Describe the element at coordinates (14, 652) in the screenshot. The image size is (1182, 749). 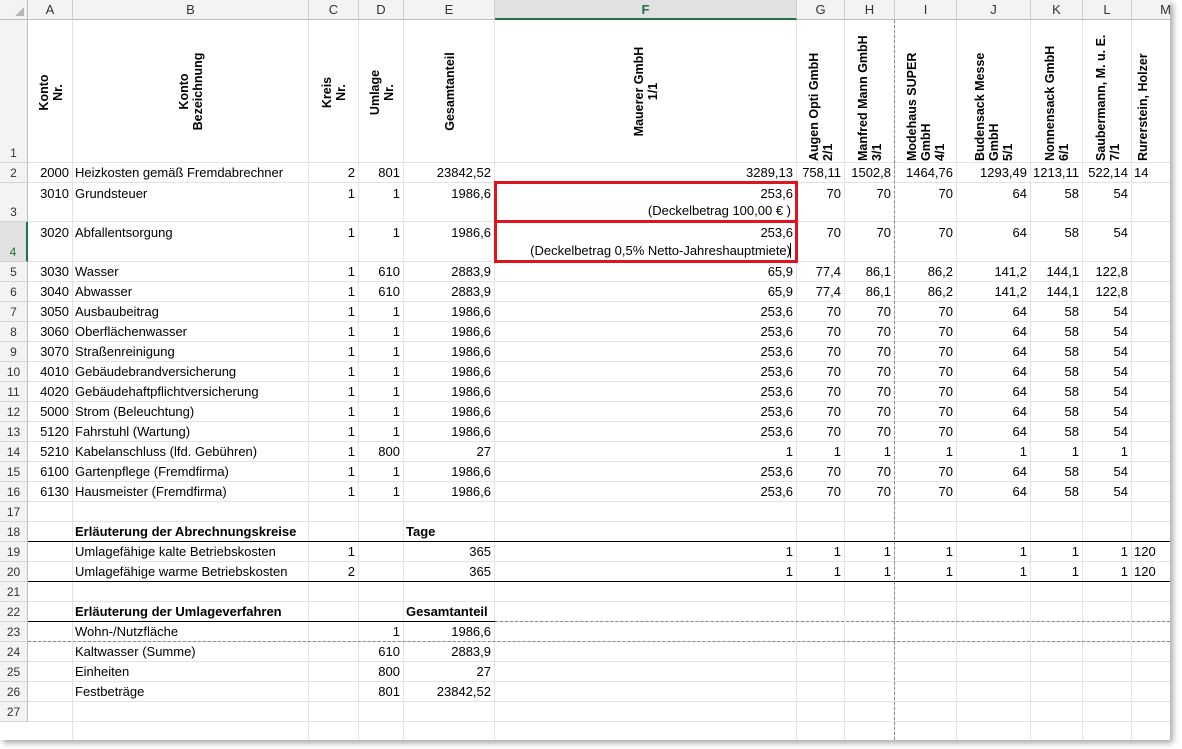
I see `row-header-24: 24` at that location.